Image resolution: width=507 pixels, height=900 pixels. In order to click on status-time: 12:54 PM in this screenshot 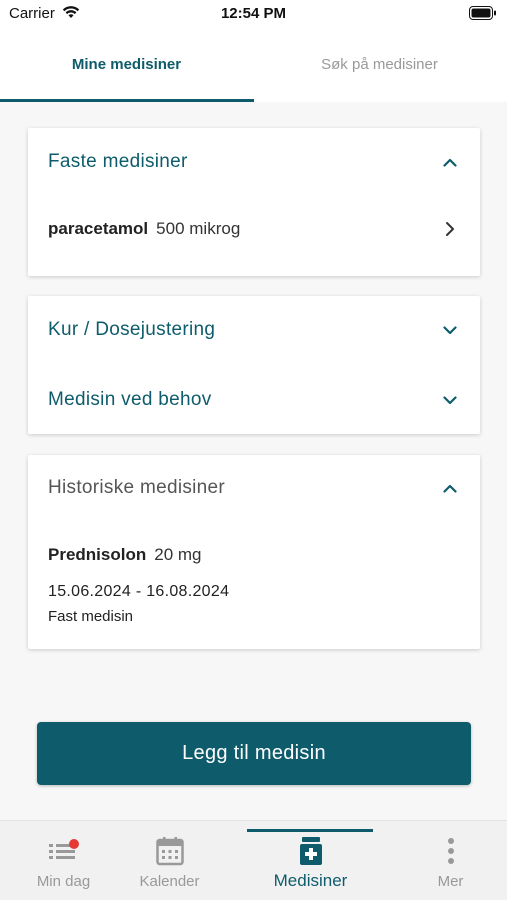, I will do `click(253, 13)`.